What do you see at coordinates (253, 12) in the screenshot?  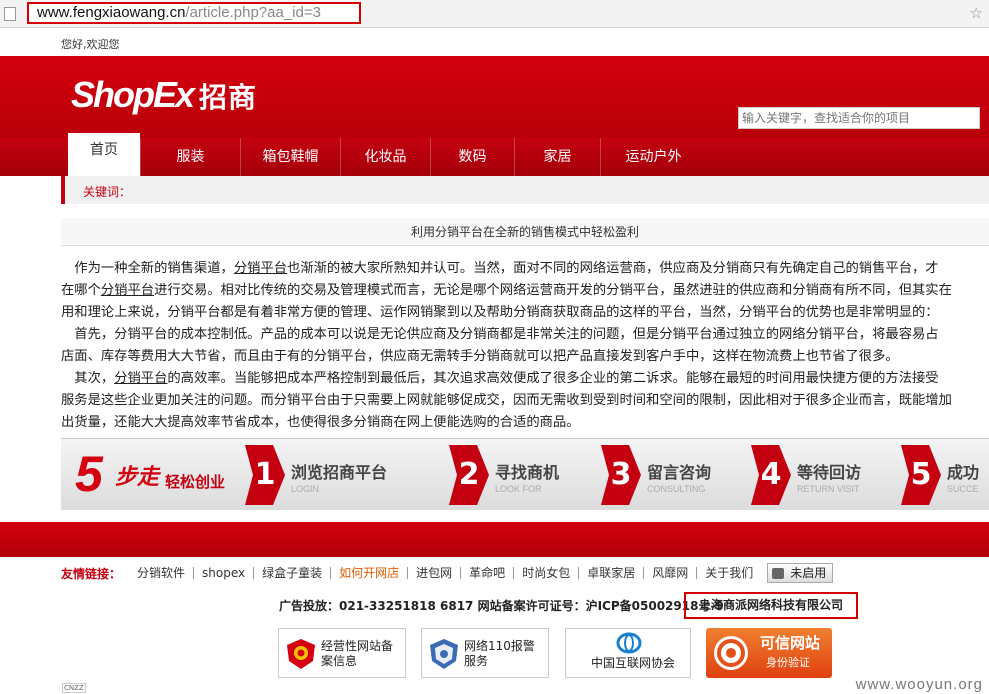 I see `url-path: /article.php?aa_id=3` at bounding box center [253, 12].